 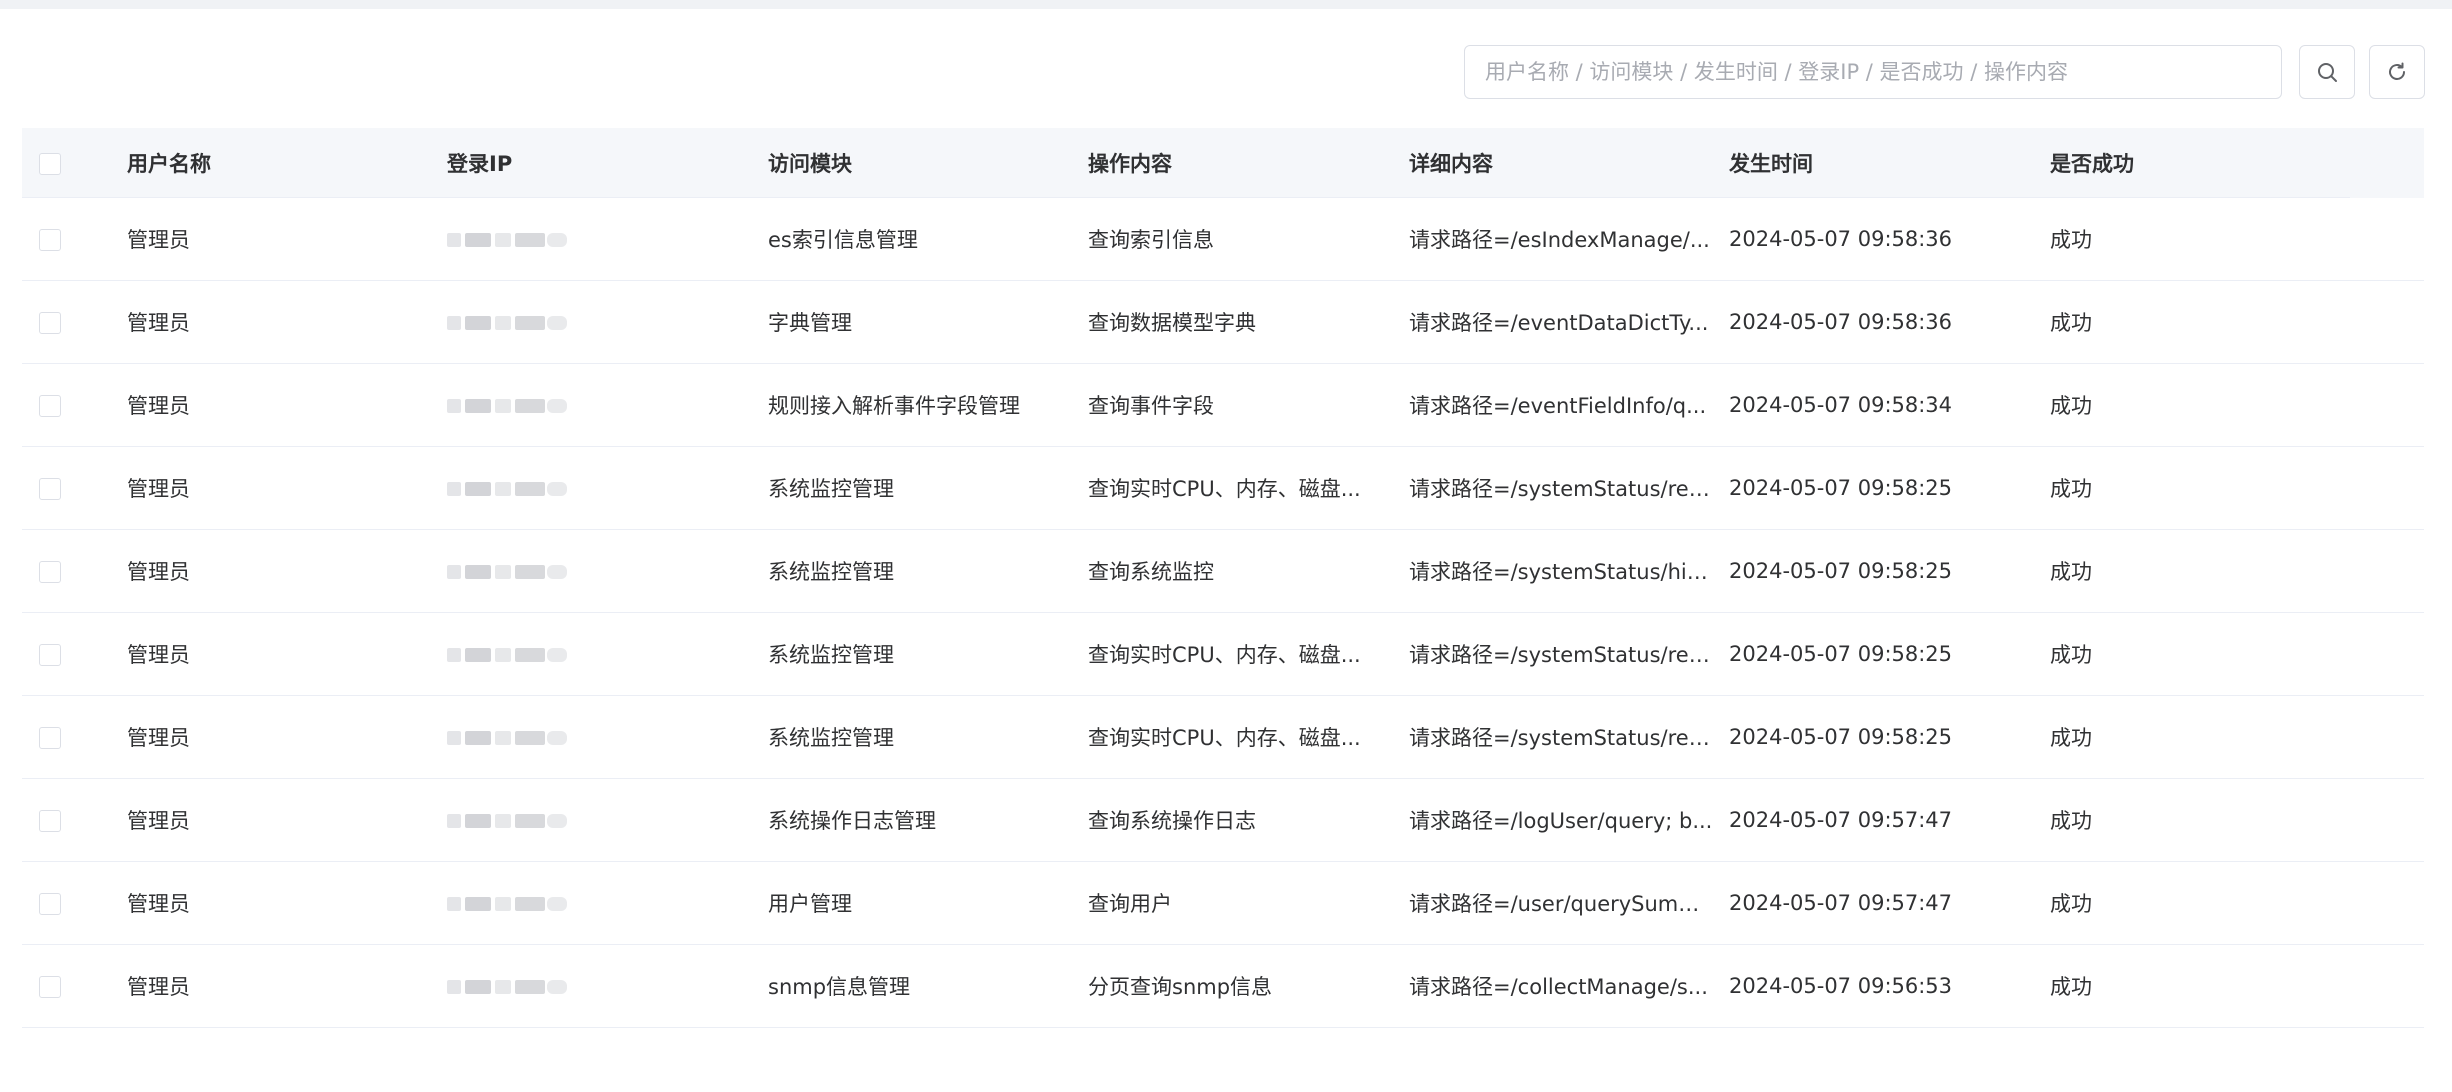 I want to click on cell-operation: 查询数据模型字典, so click(x=1172, y=323).